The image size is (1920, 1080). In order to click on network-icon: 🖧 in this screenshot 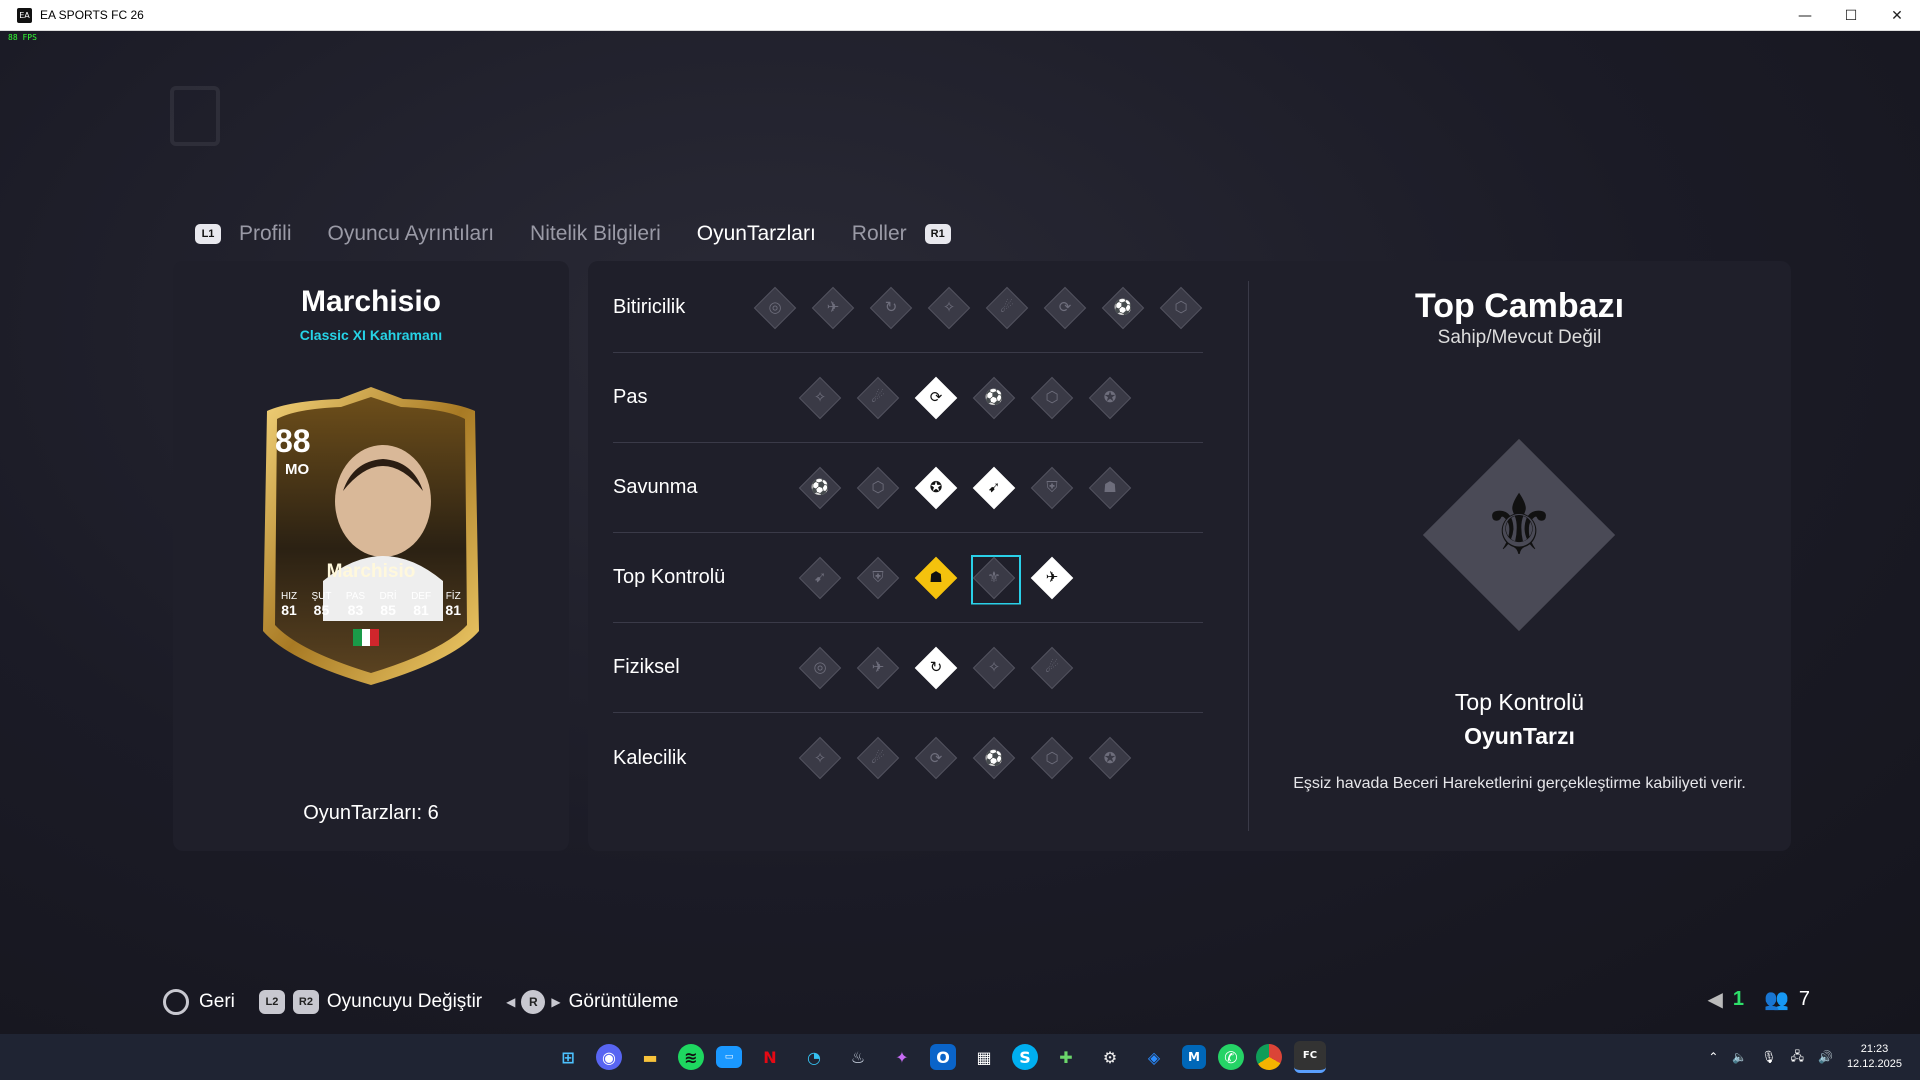, I will do `click(1797, 1057)`.